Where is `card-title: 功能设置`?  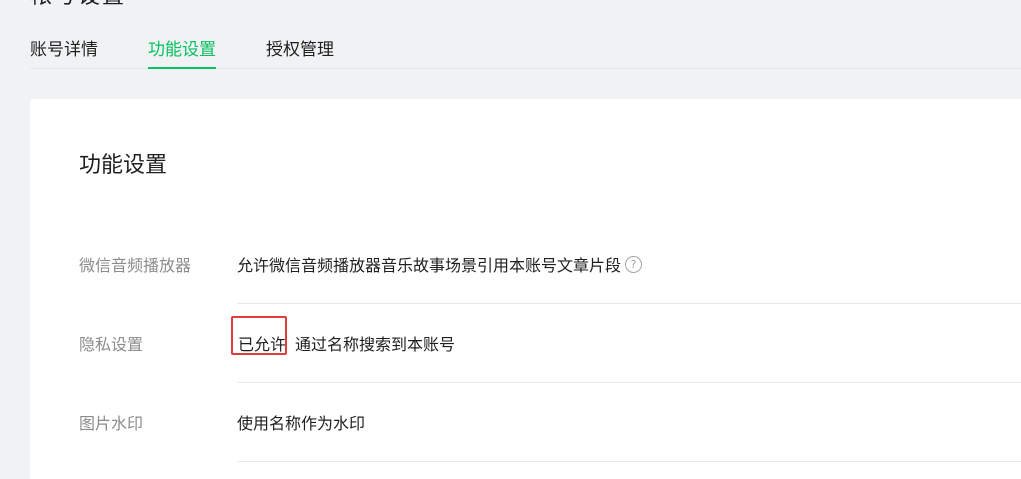 card-title: 功能设置 is located at coordinates (123, 165).